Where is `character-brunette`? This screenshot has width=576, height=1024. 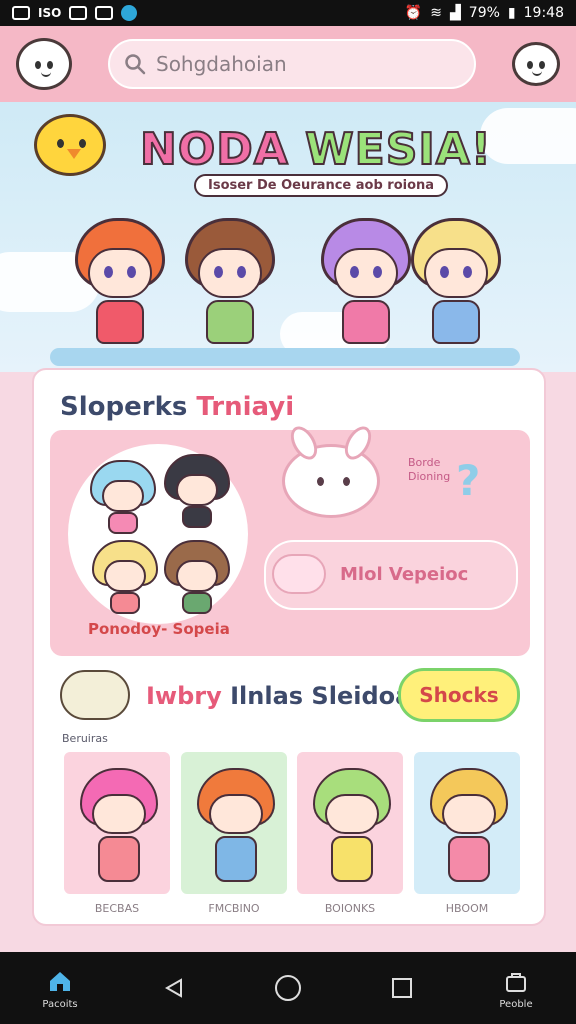
character-brunette is located at coordinates (230, 288).